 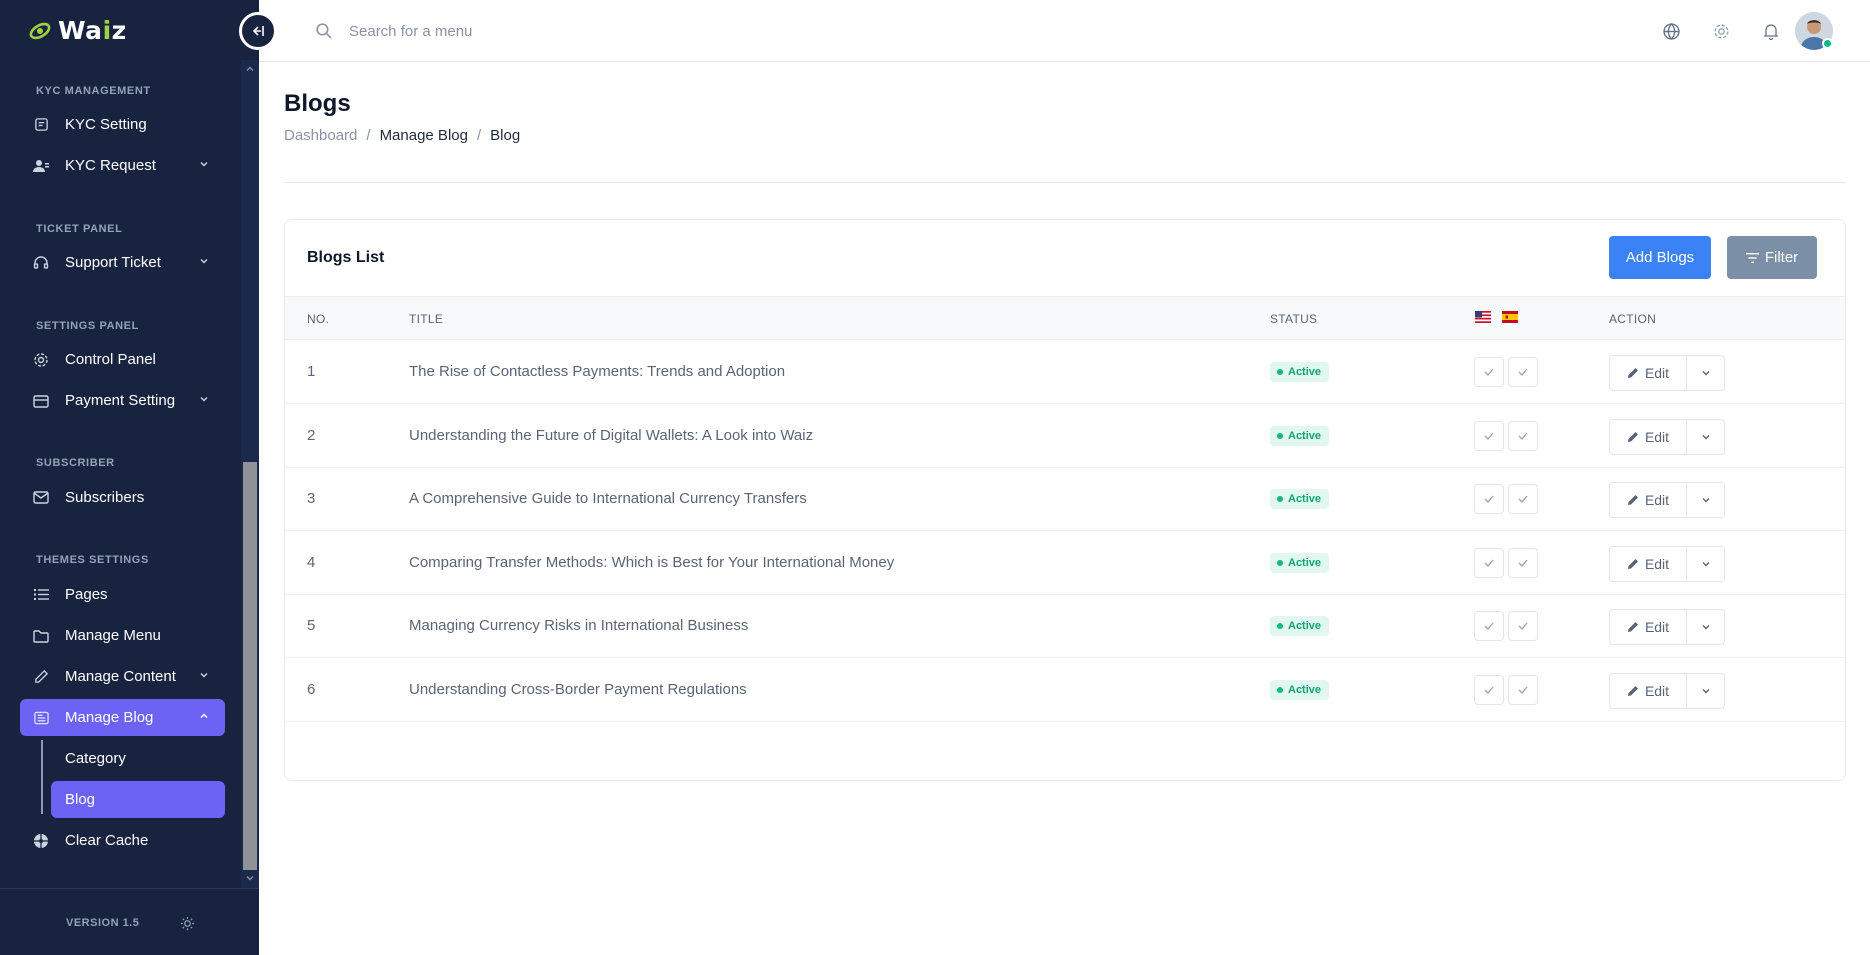 What do you see at coordinates (250, 69) in the screenshot?
I see `scroll-up-icon` at bounding box center [250, 69].